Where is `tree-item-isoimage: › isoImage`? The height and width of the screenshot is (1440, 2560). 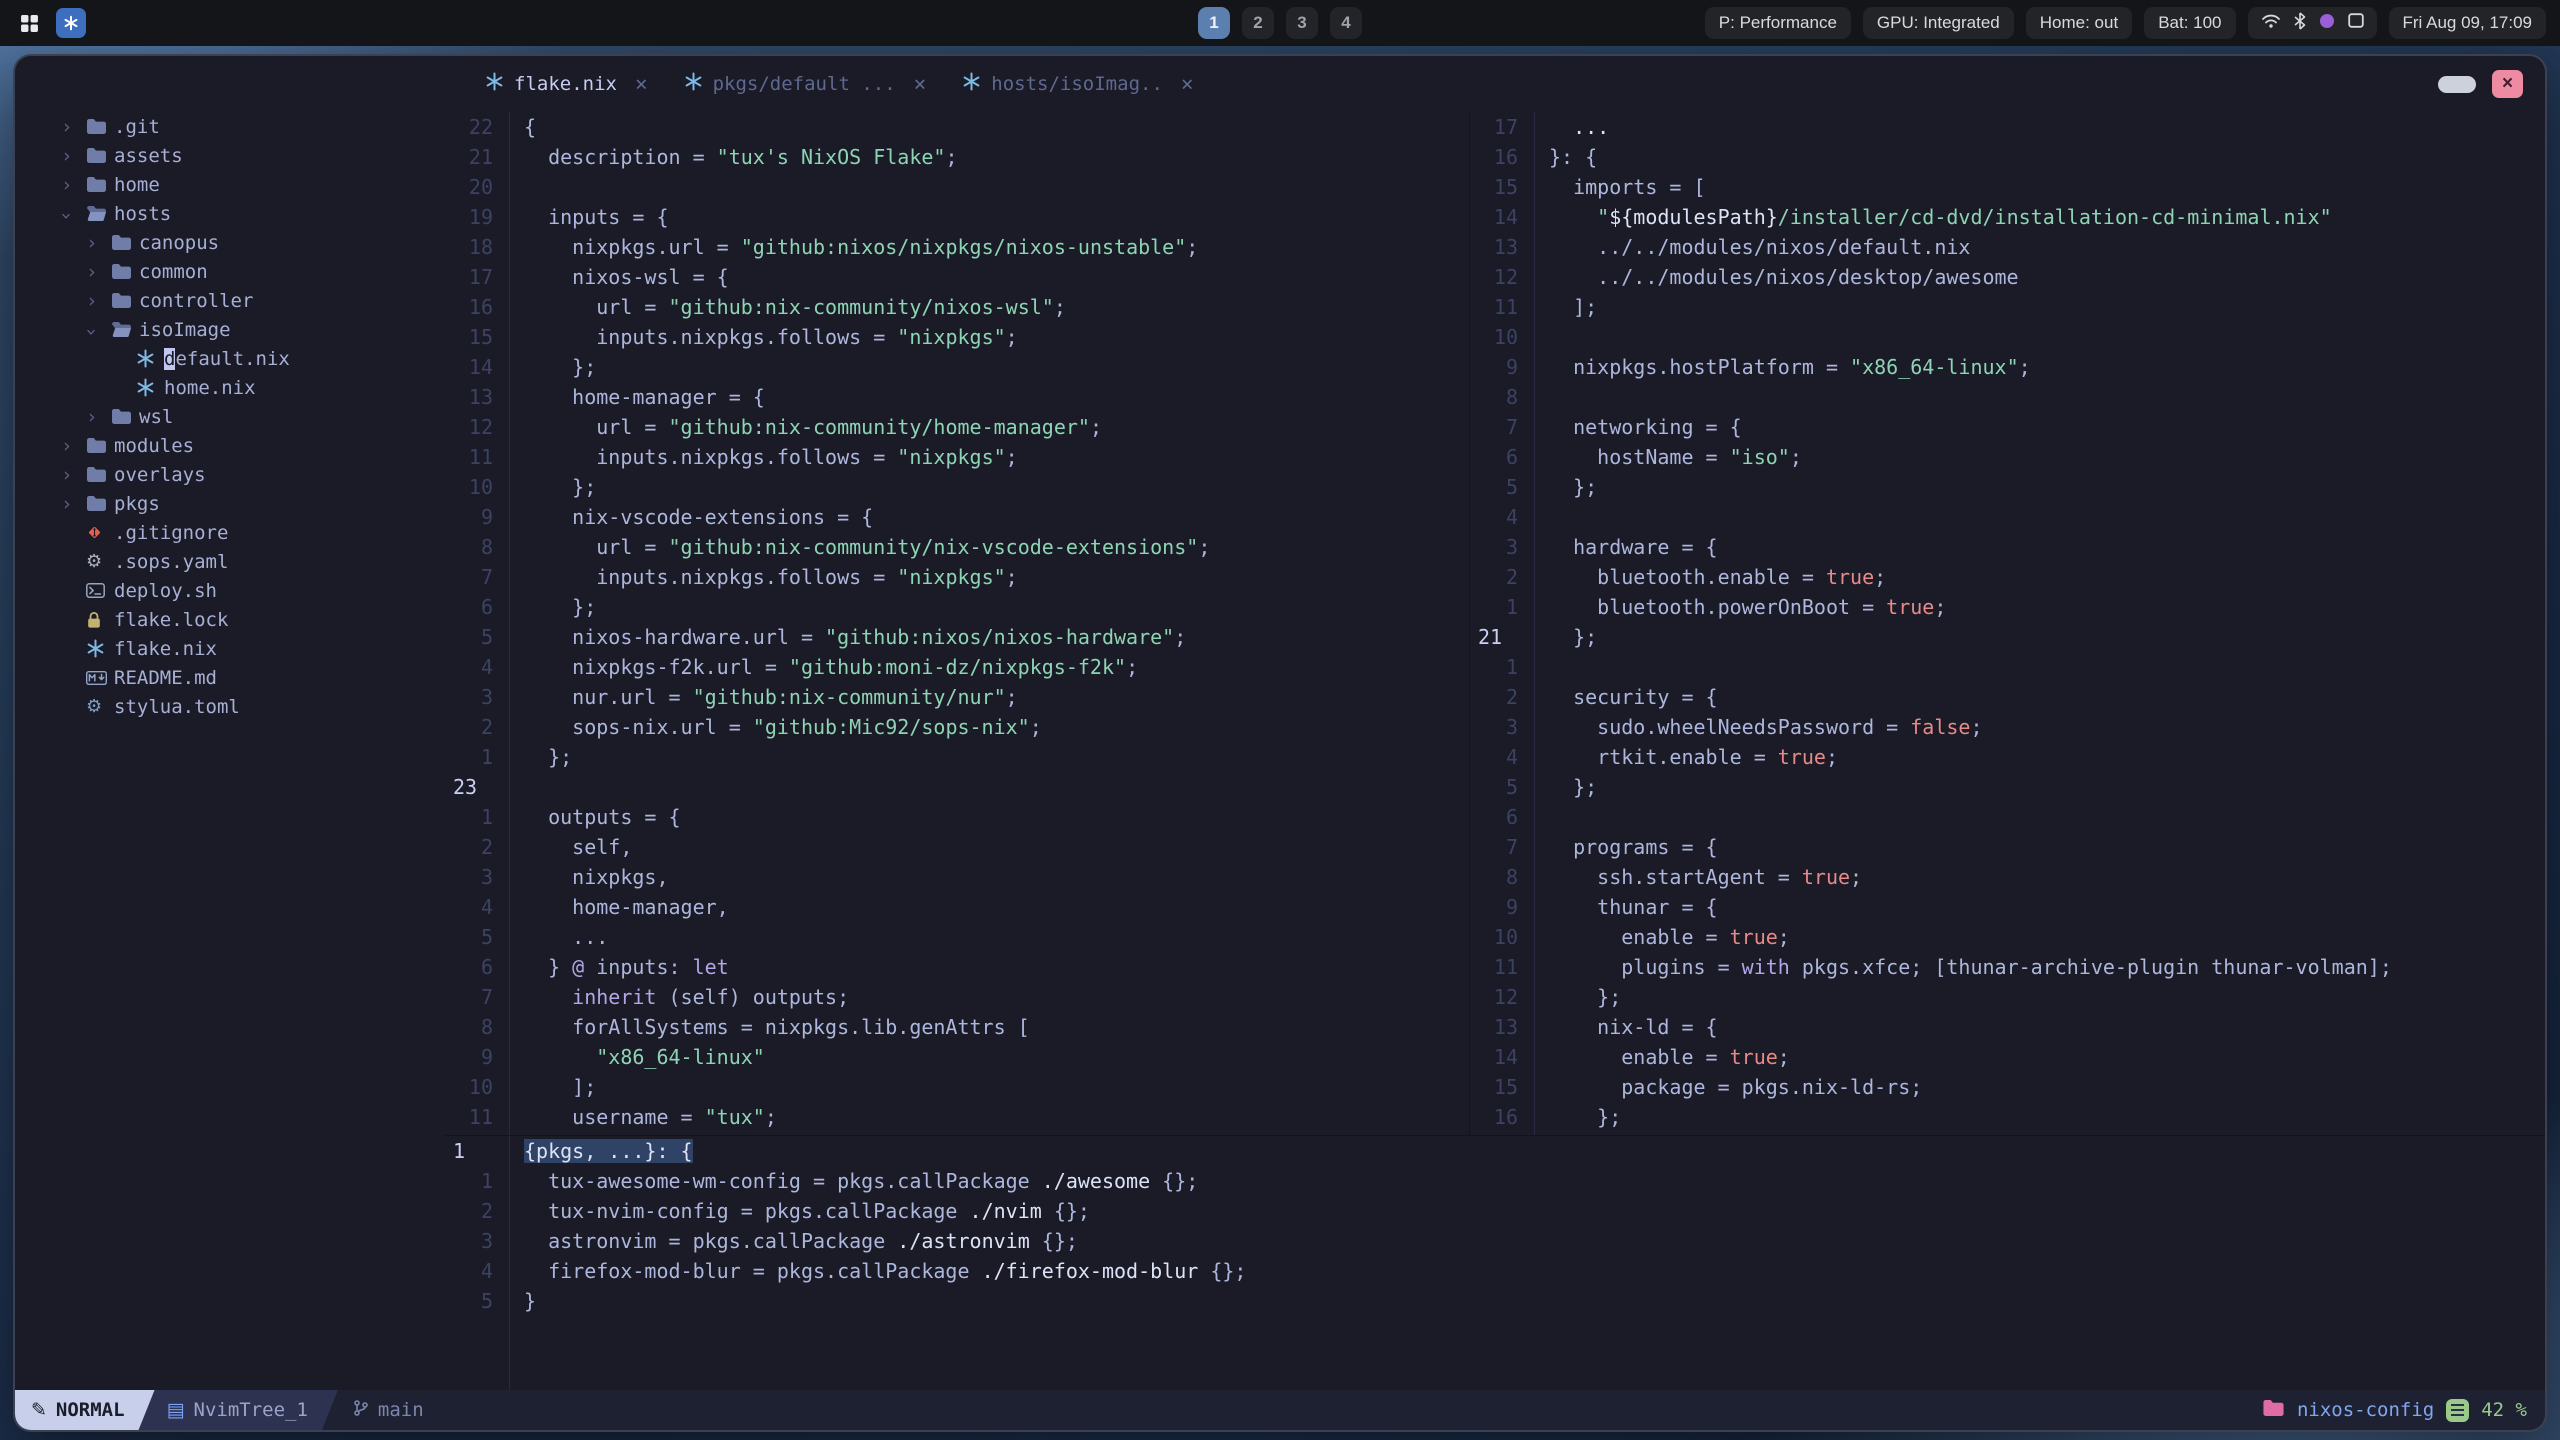
tree-item-isoimage: › isoImage is located at coordinates (230, 329).